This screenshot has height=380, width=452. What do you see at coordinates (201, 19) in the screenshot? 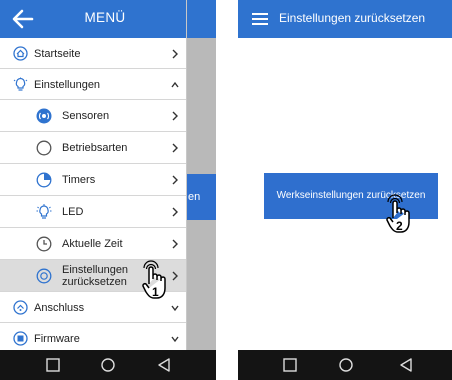
I see `background-header` at bounding box center [201, 19].